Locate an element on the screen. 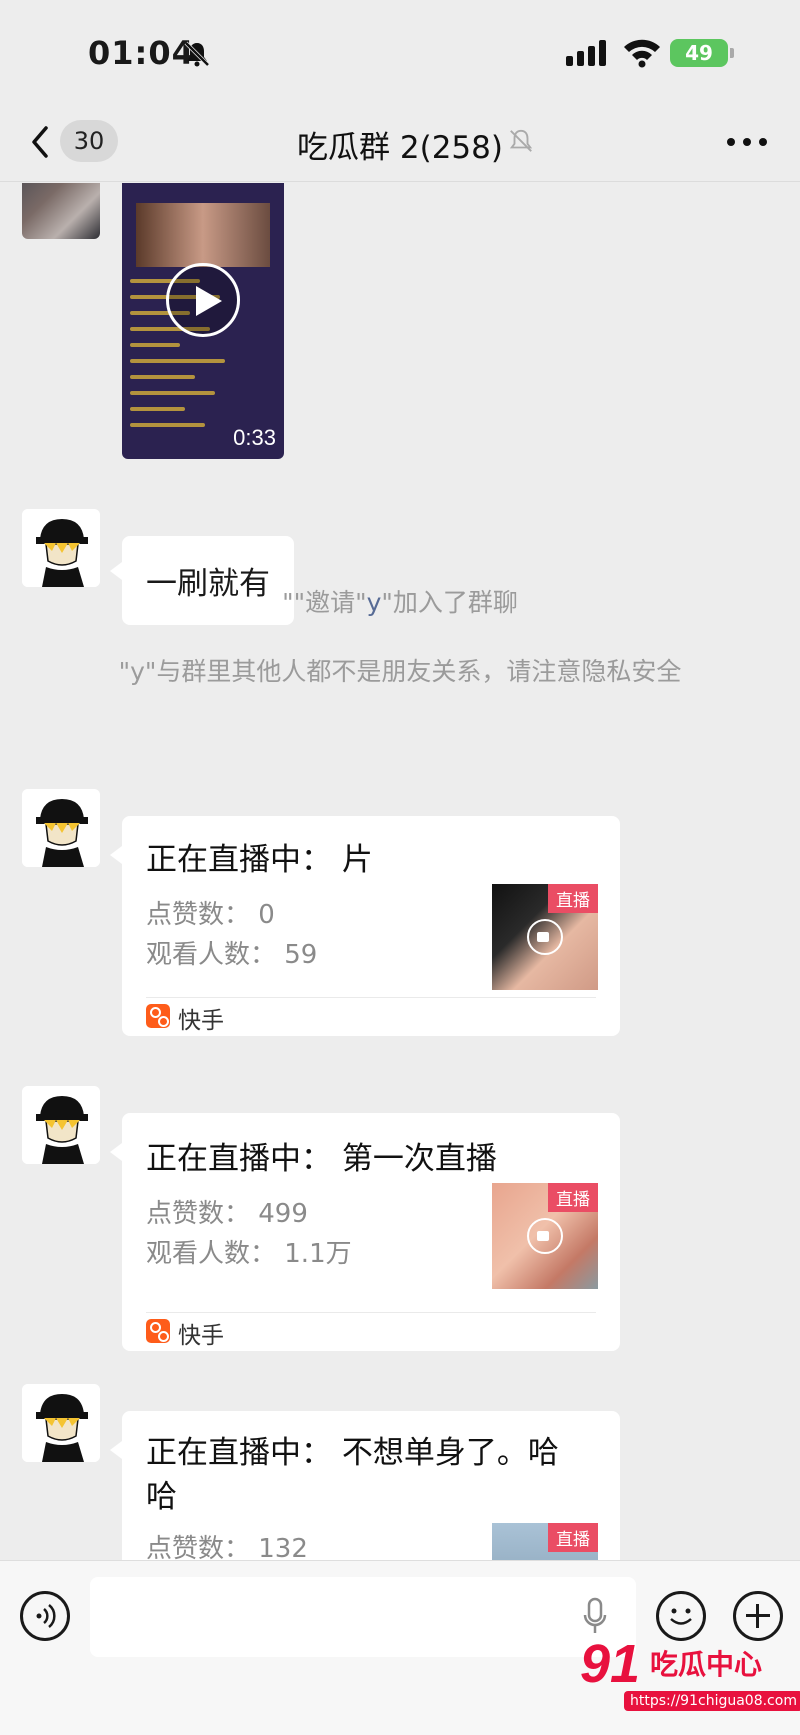 The width and height of the screenshot is (800, 1735). status-bar: 01:04 49 is located at coordinates (400, 50).